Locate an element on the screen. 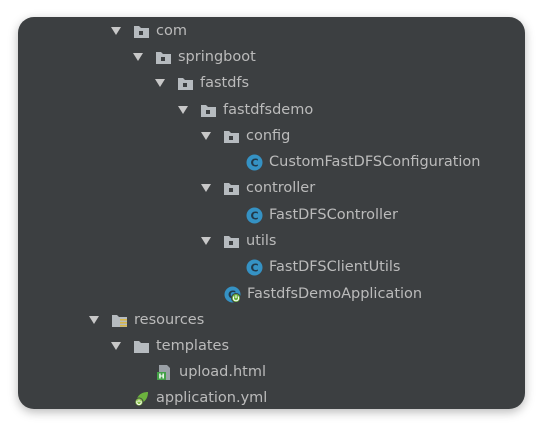 The image size is (543, 426). tree-item-label: templates is located at coordinates (193, 346).